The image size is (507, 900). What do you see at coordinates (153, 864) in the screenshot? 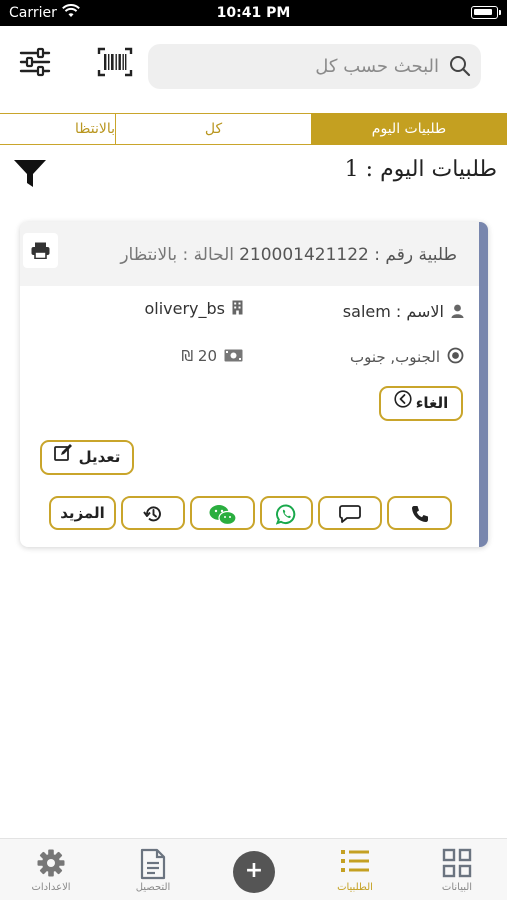
I see `document-icon` at bounding box center [153, 864].